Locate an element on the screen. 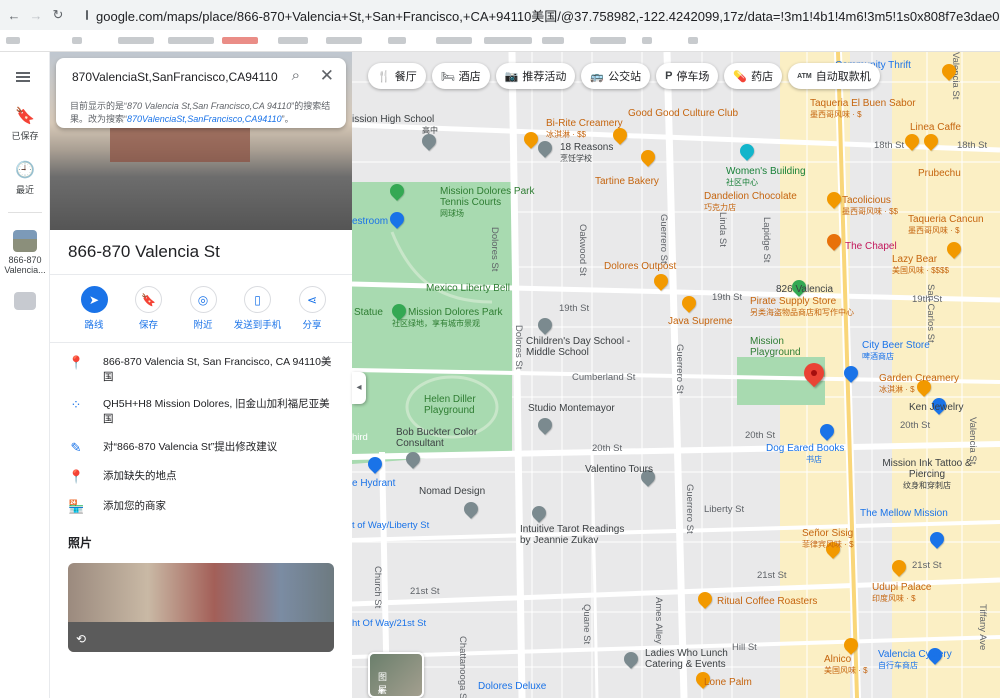 Image resolution: width=1000 pixels, height=698 pixels. share-button: ⋖ 分享 is located at coordinates (312, 308).